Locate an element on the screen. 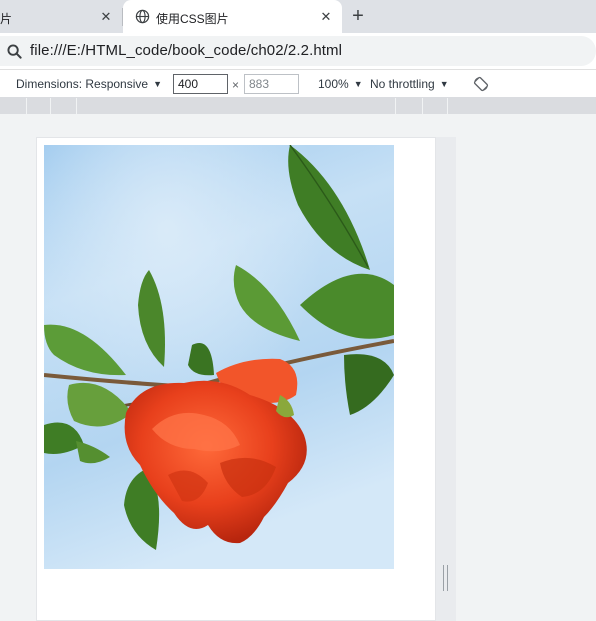  new-tab-icon: + is located at coordinates (358, 17).